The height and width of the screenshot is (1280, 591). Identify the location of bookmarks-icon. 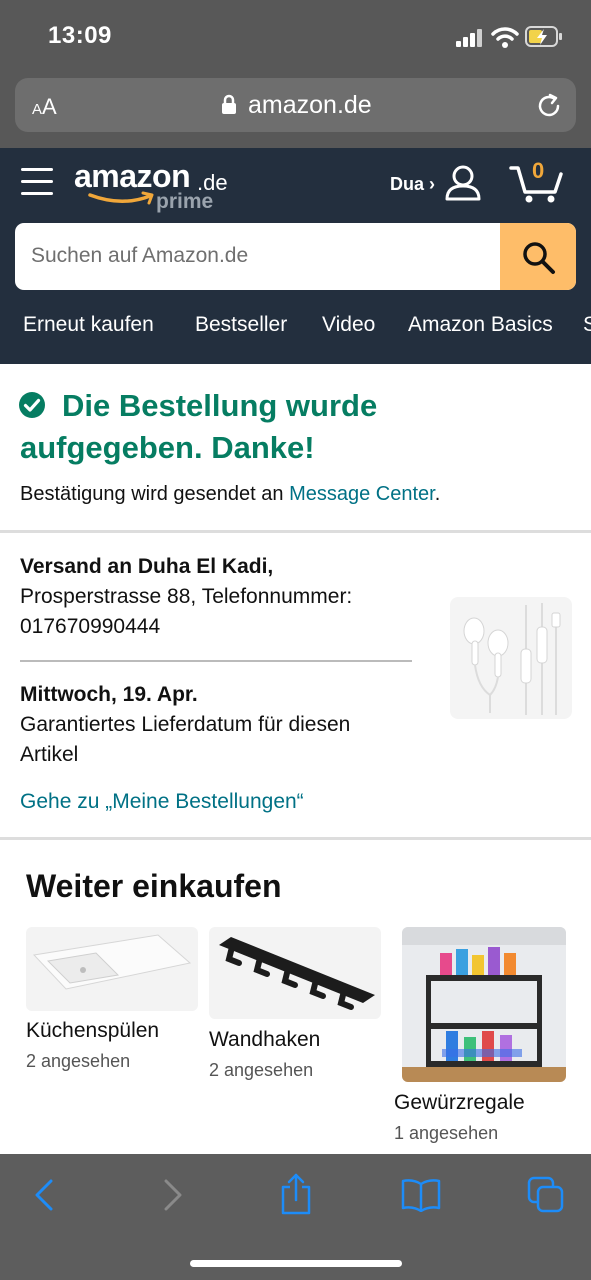
(421, 1195).